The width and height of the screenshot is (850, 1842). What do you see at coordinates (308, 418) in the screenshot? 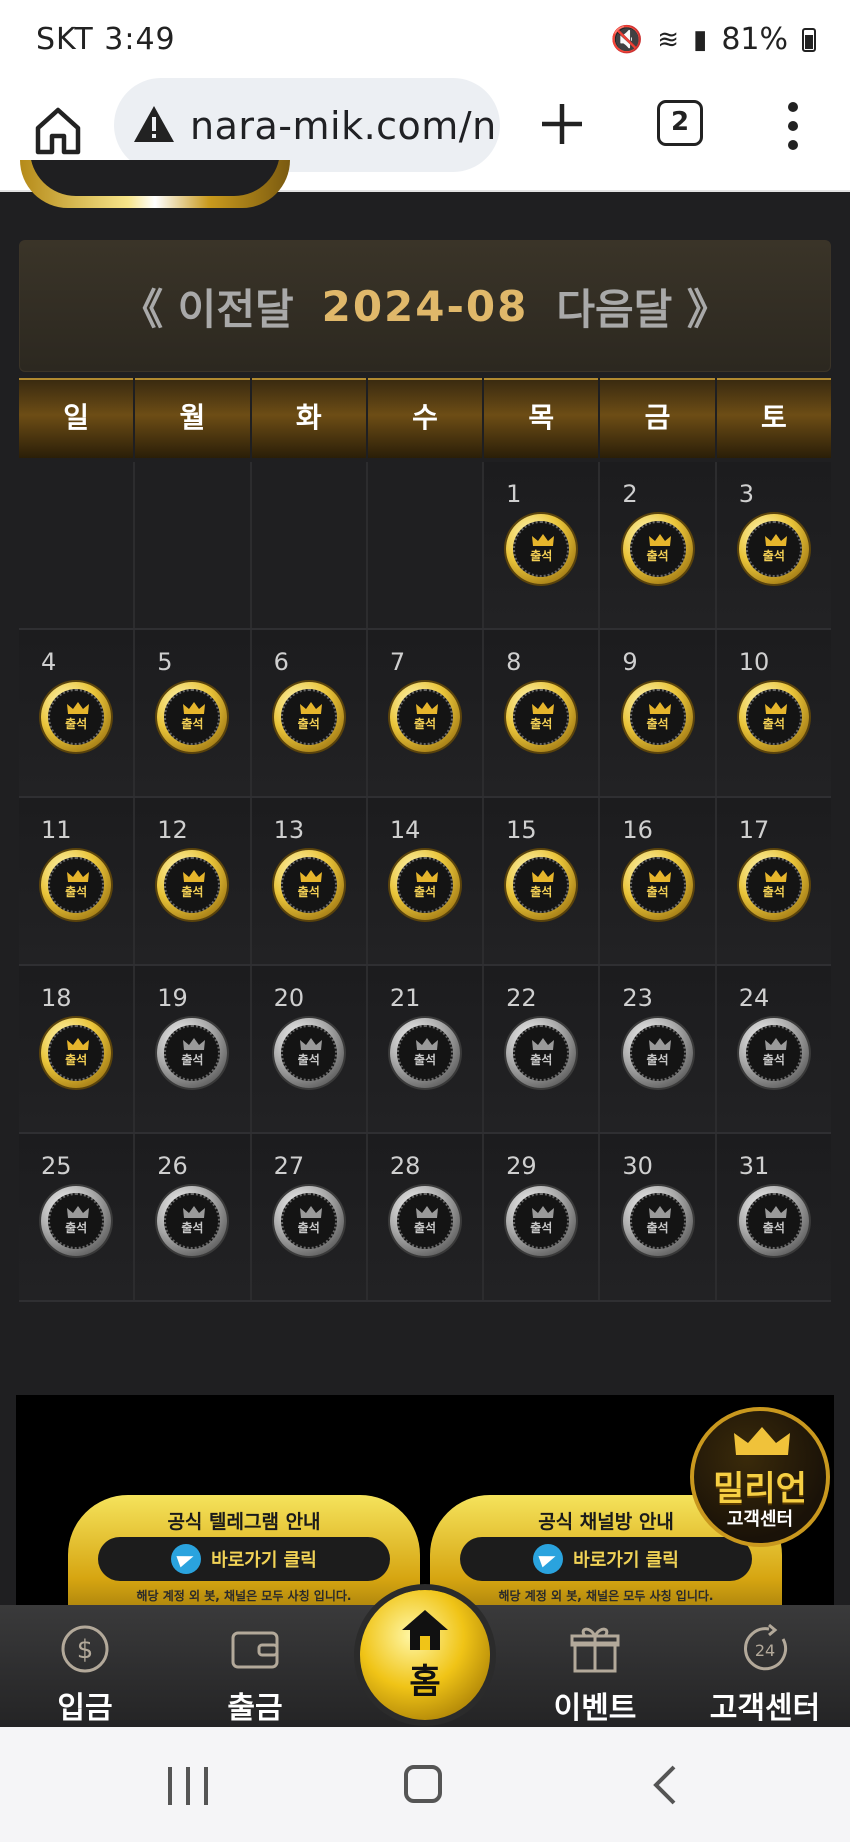
I see `weekday-tue: 화` at bounding box center [308, 418].